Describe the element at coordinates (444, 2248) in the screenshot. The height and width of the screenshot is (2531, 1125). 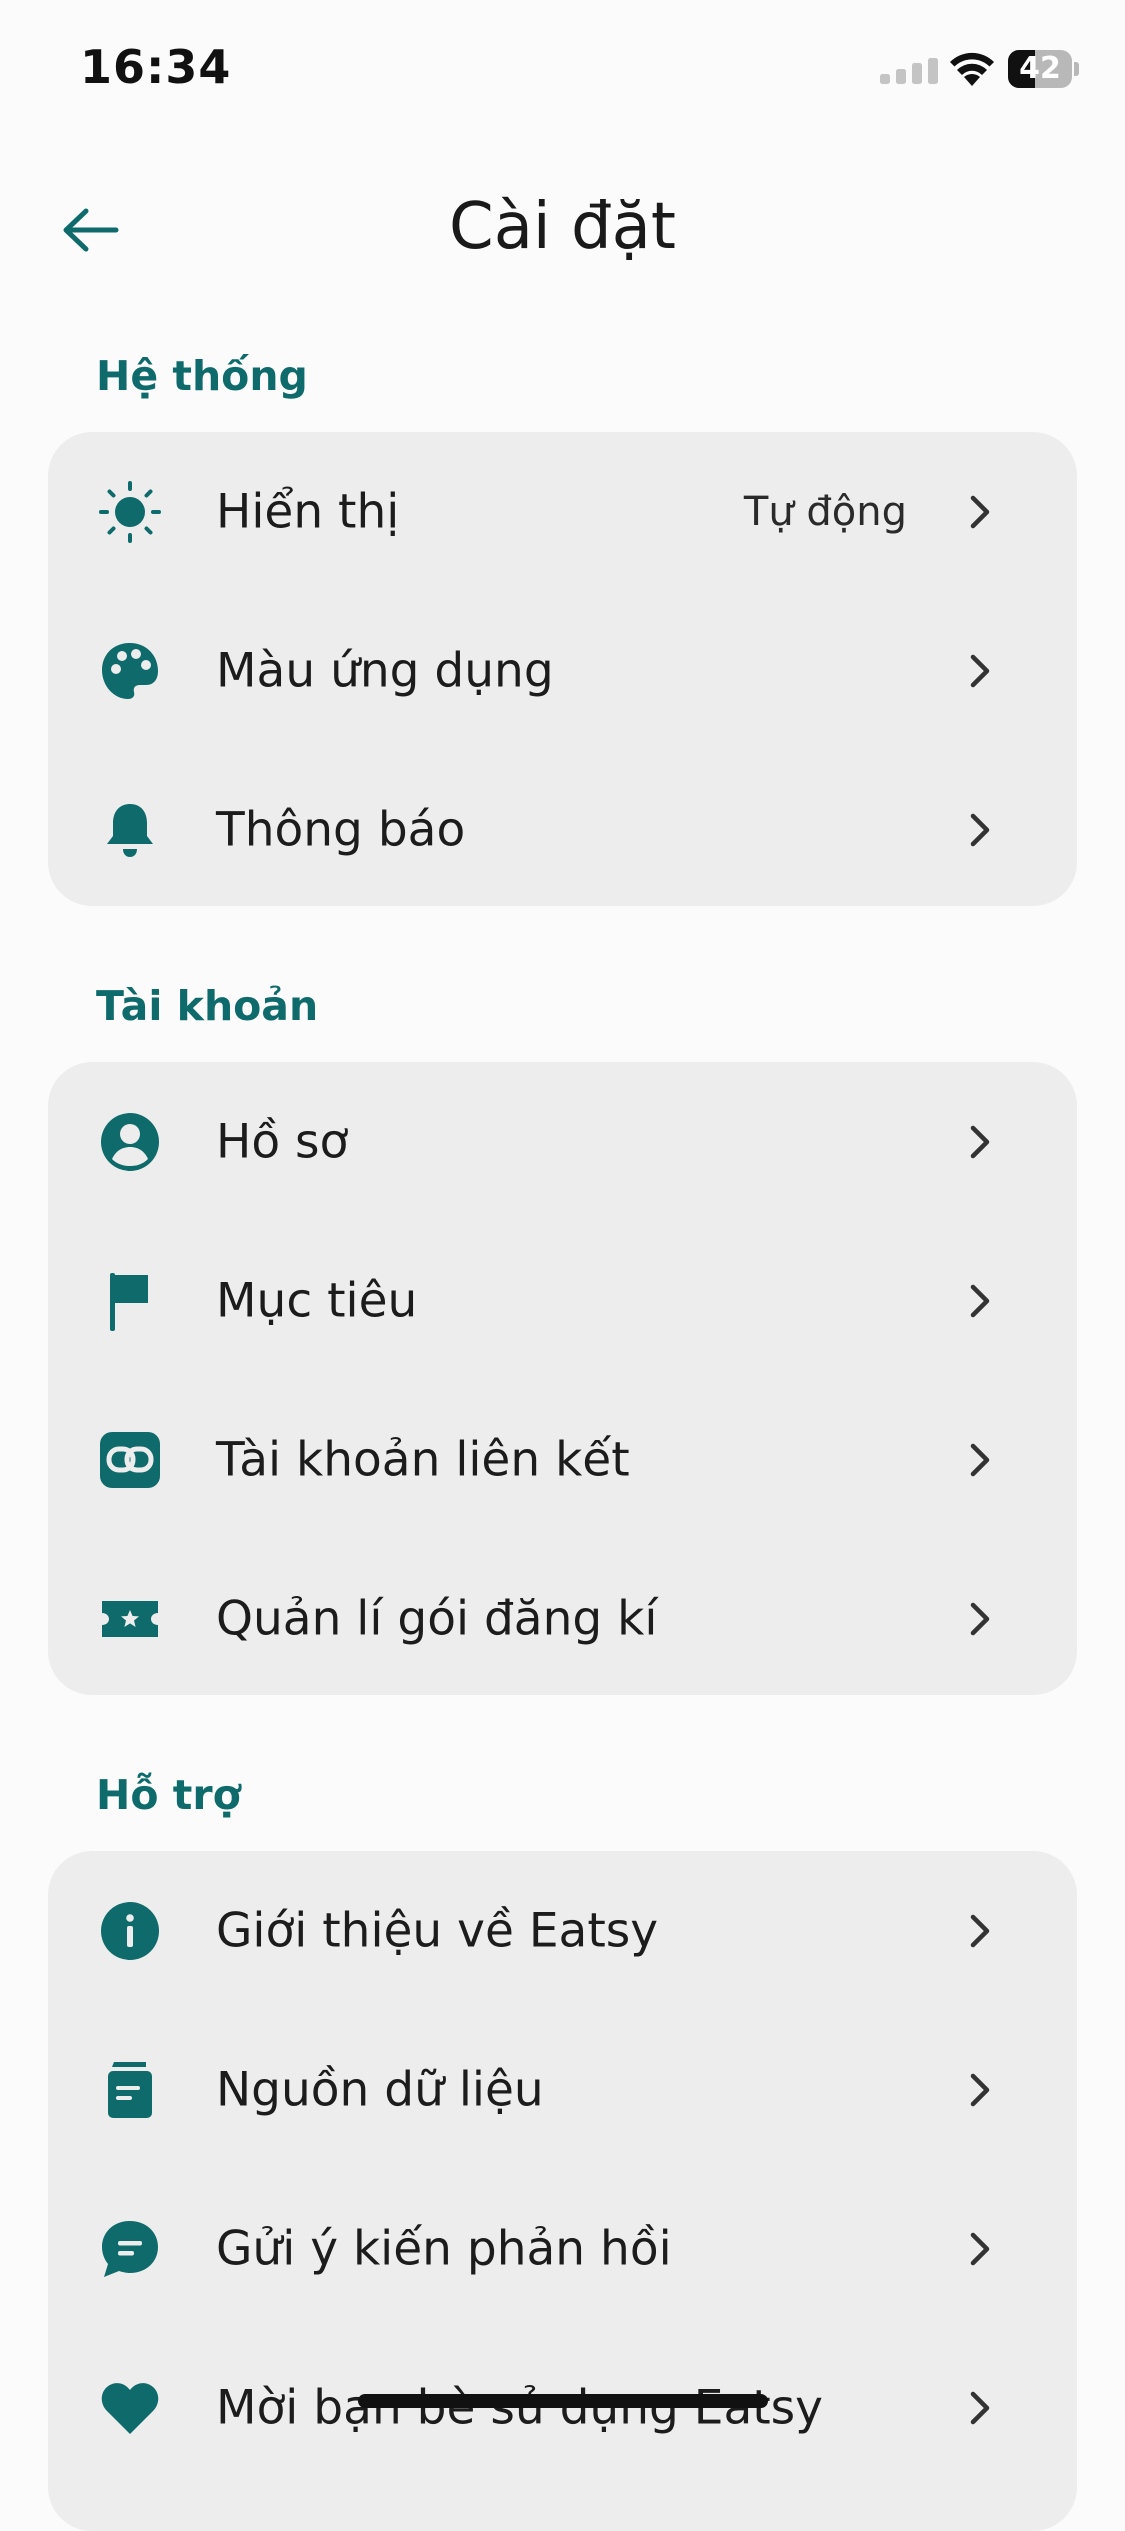
I see `settings-row-label: Gửi ý kiến phản hồi` at that location.